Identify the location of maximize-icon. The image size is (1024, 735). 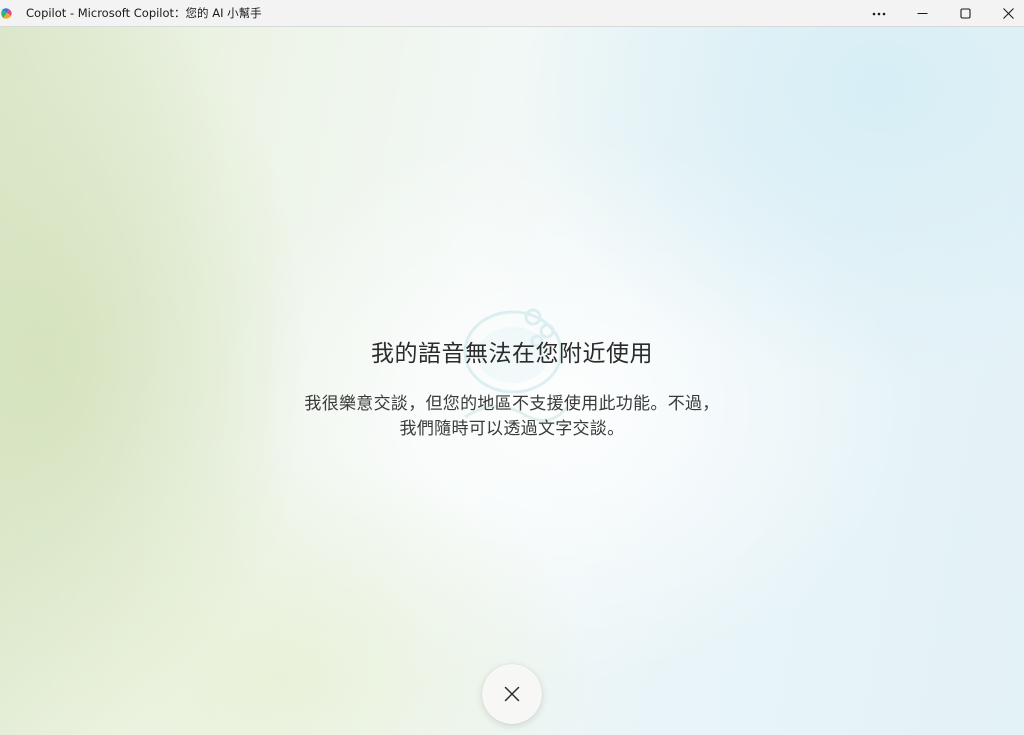
(965, 13).